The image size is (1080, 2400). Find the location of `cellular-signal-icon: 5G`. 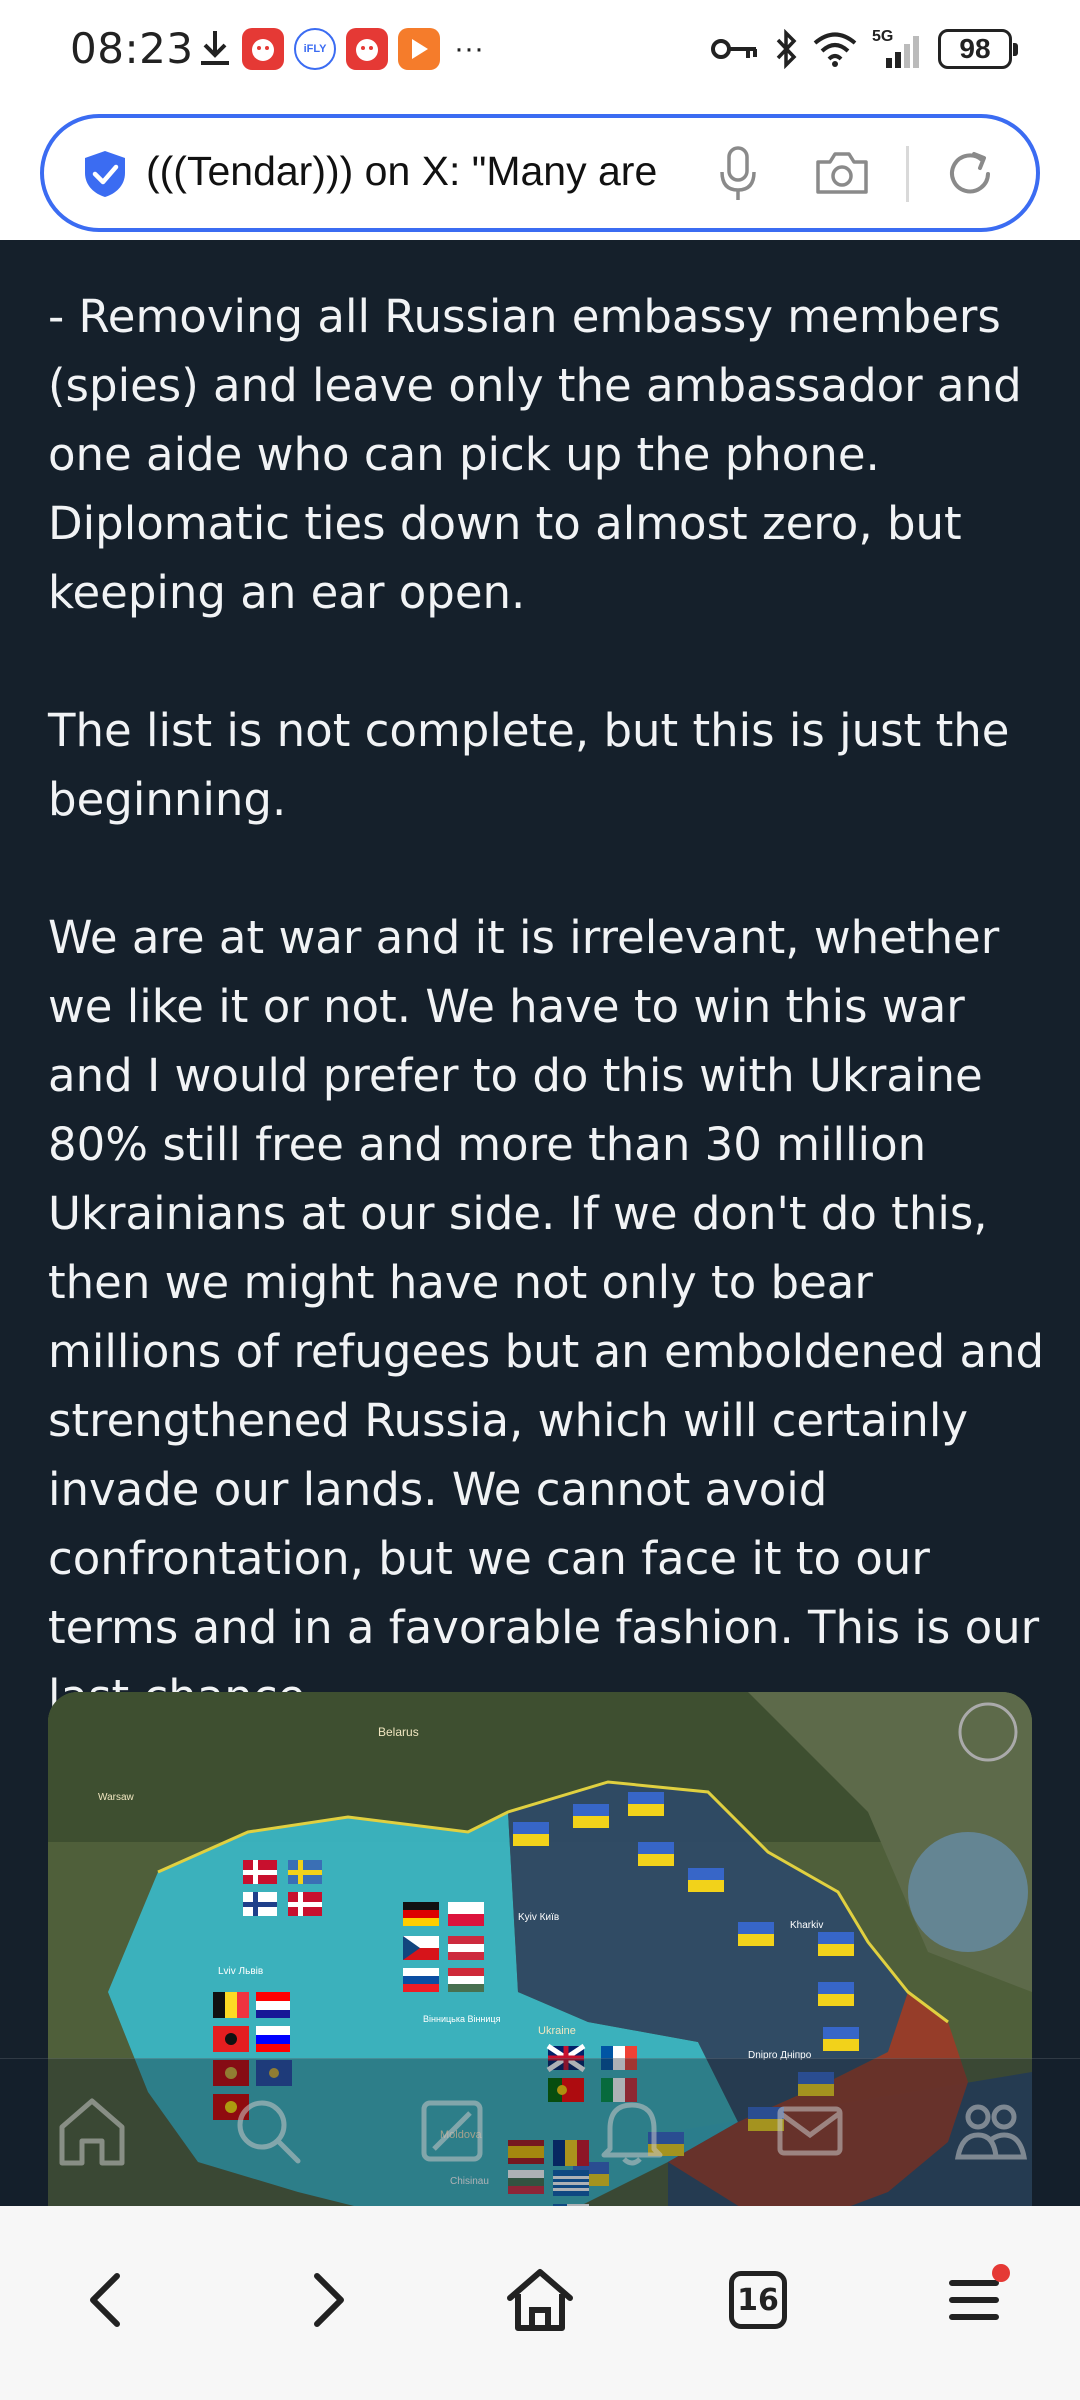

cellular-signal-icon: 5G is located at coordinates (898, 49).